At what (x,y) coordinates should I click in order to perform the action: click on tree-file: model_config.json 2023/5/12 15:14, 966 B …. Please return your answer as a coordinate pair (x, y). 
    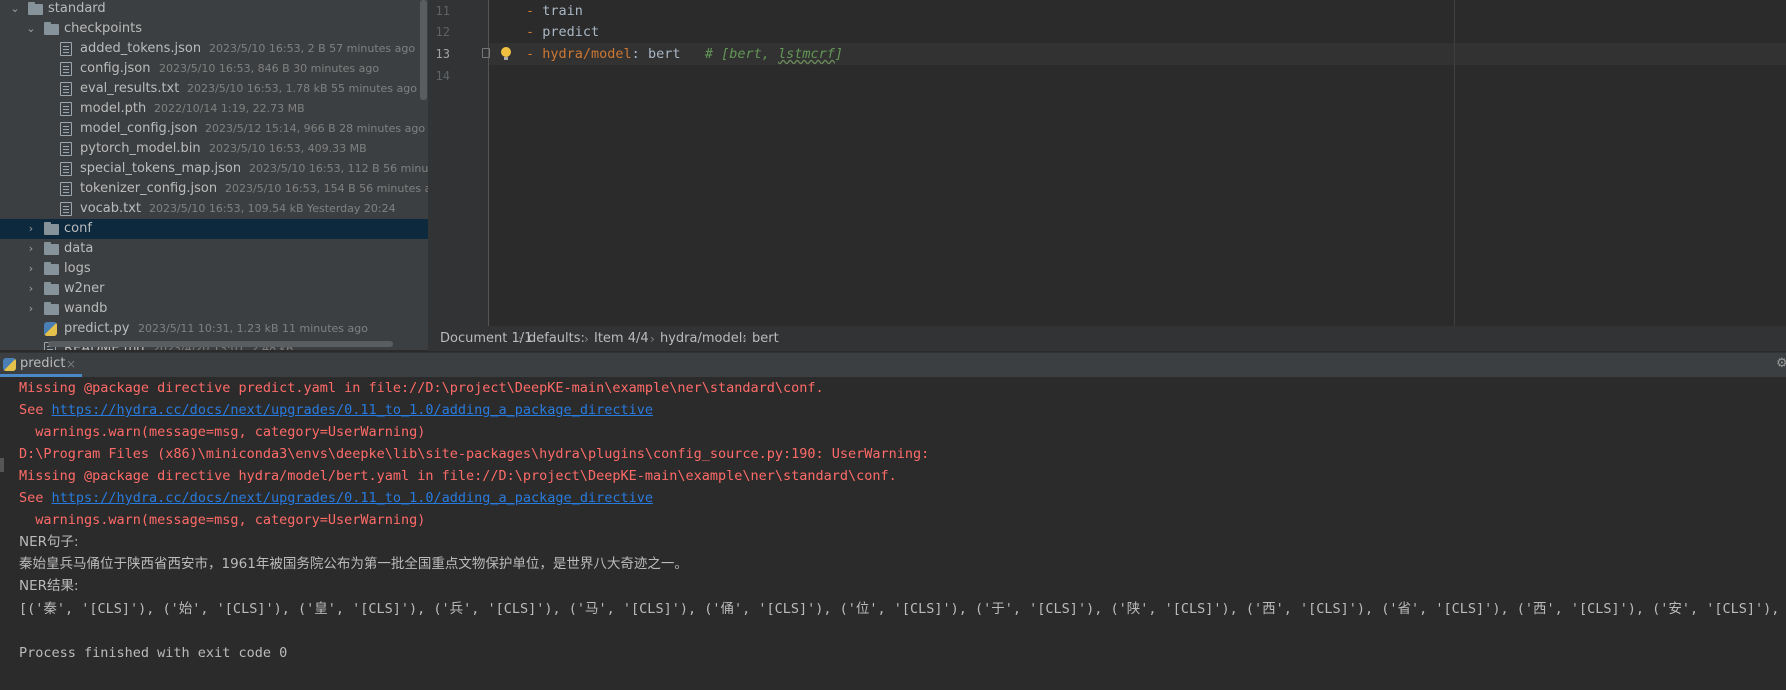
    Looking at the image, I should click on (214, 129).